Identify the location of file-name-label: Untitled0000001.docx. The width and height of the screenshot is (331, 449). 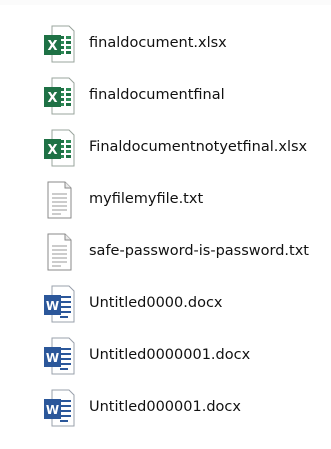
(170, 355).